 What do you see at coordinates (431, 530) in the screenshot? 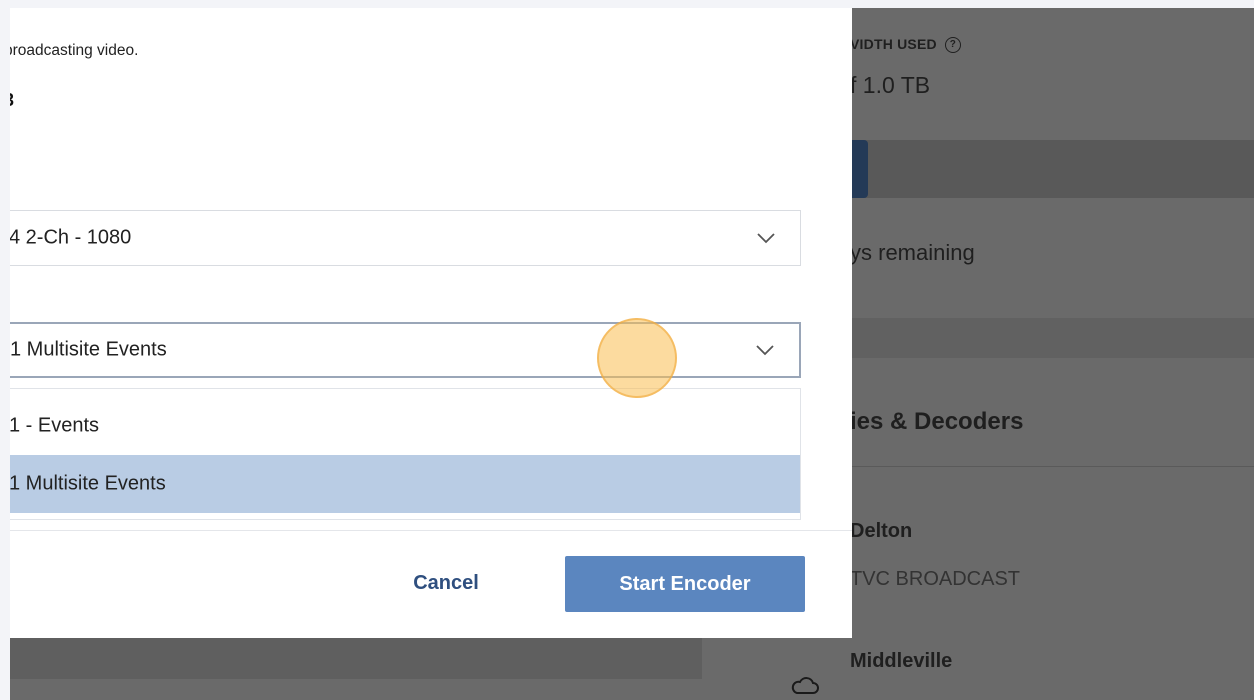
I see `dialog-footer-divider` at bounding box center [431, 530].